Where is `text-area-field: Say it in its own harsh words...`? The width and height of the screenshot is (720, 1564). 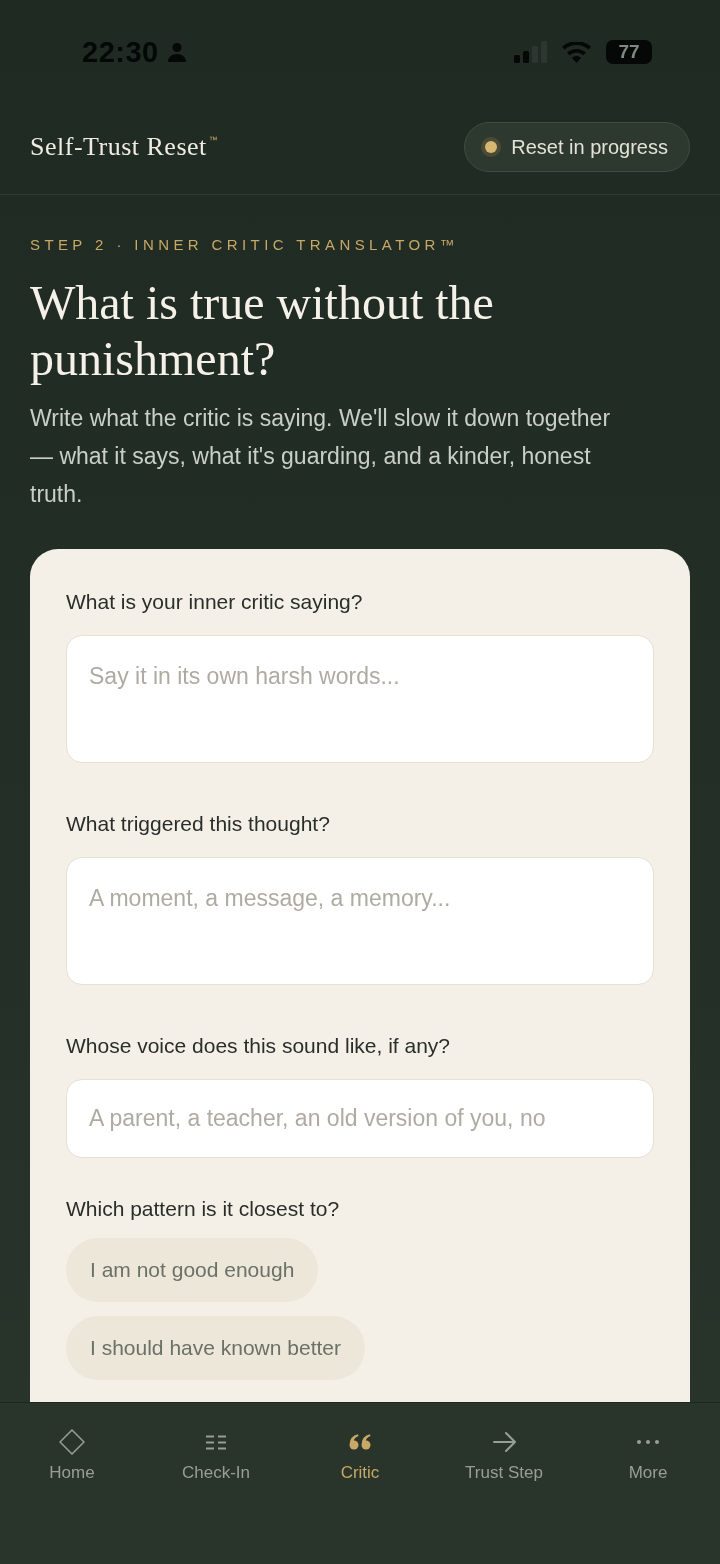
text-area-field: Say it in its own harsh words... is located at coordinates (360, 699).